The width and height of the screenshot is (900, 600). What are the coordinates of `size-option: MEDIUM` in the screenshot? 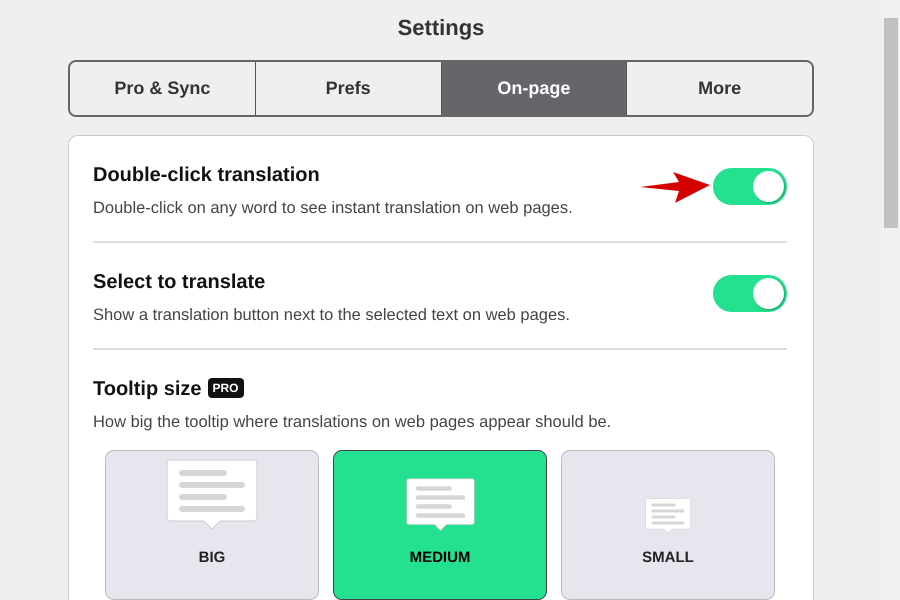 It's located at (440, 525).